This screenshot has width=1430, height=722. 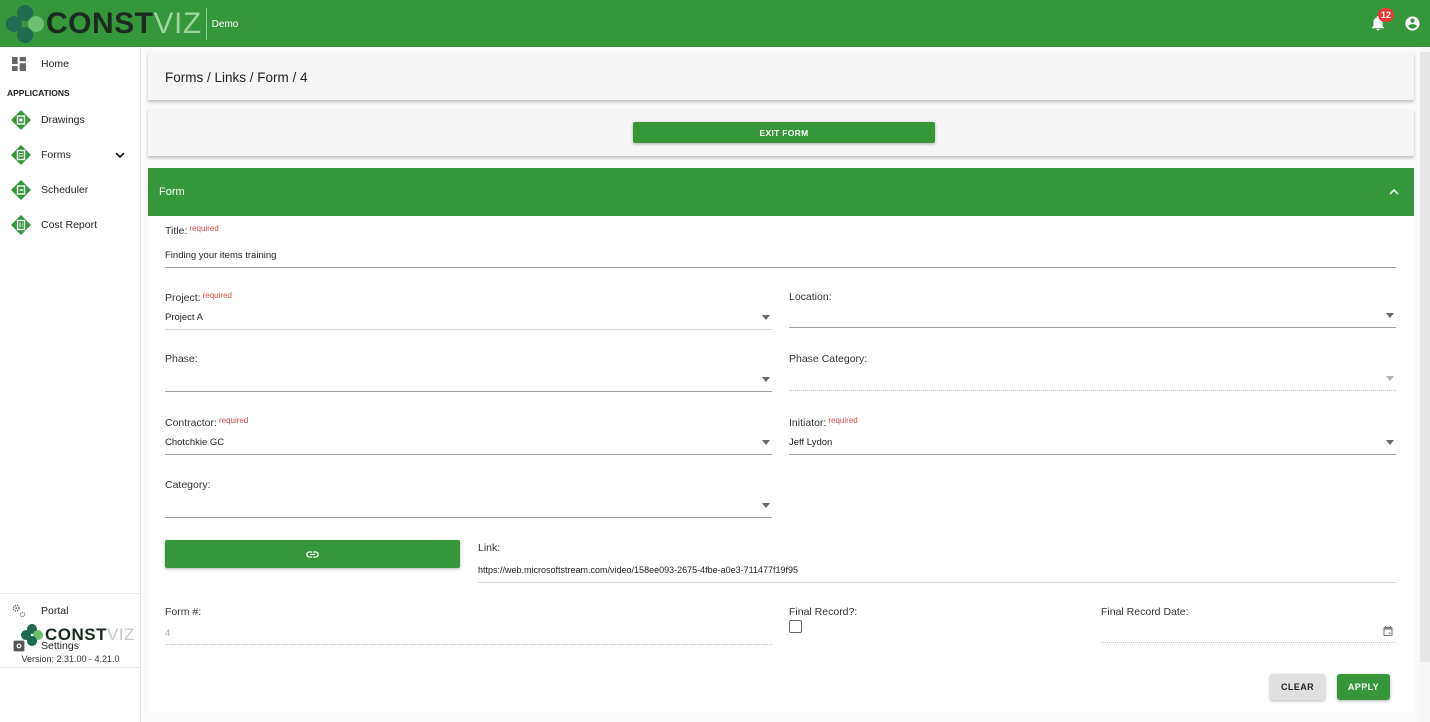 What do you see at coordinates (176, 231) in the screenshot?
I see `label-text: Title:` at bounding box center [176, 231].